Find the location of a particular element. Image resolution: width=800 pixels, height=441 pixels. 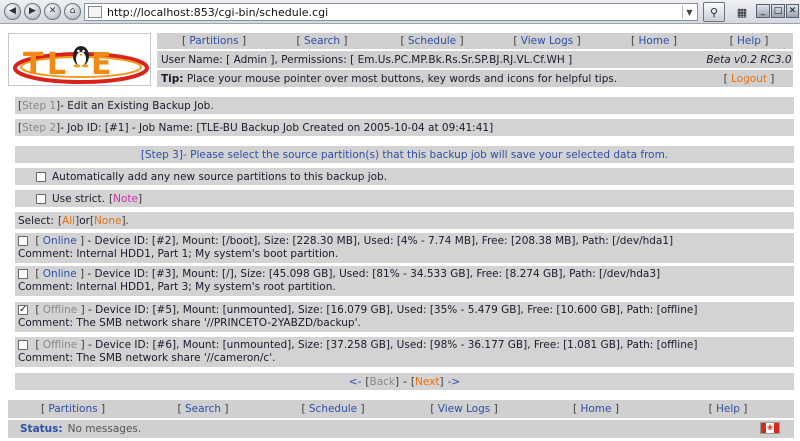

footer-nav-search: [ Search ] is located at coordinates (203, 409).